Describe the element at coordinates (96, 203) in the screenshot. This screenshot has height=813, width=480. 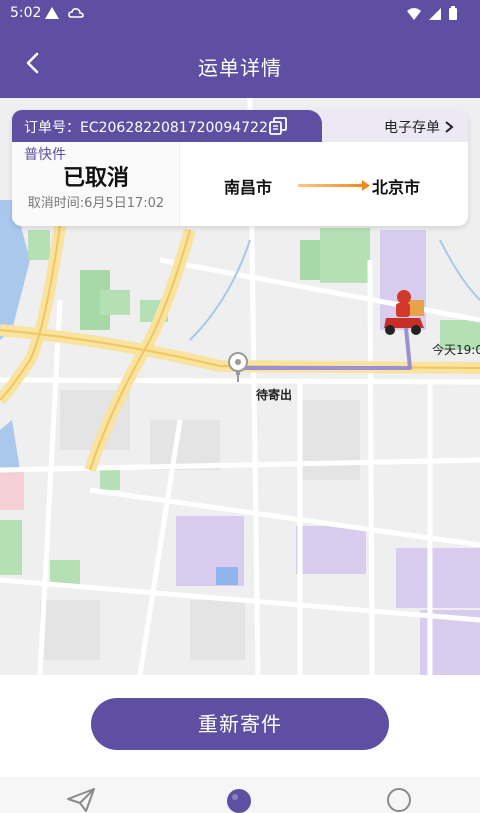
I see `cancel-time: 取消时间:6月5日17:02` at that location.